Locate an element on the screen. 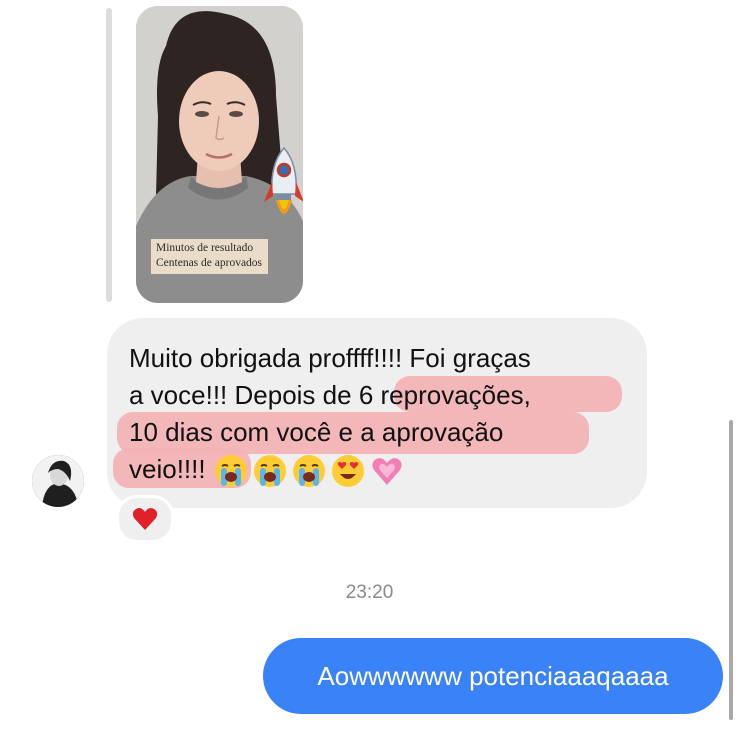  emoji-row is located at coordinates (309, 471).